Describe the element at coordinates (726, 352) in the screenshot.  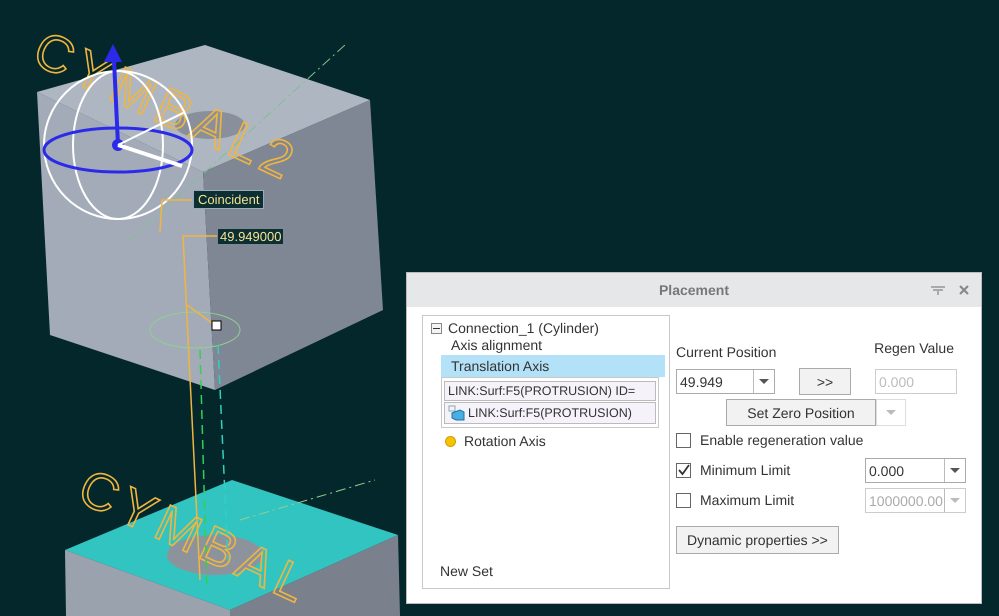
I see `current-position-label: Current Position` at that location.